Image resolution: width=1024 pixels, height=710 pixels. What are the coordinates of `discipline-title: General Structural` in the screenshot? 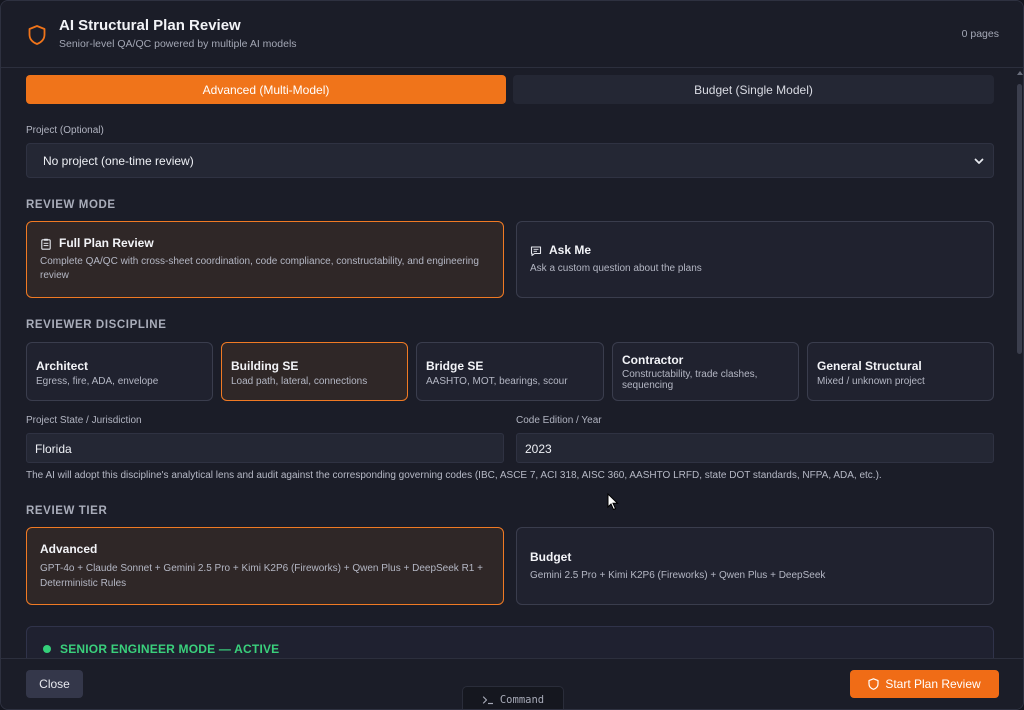 It's located at (869, 366).